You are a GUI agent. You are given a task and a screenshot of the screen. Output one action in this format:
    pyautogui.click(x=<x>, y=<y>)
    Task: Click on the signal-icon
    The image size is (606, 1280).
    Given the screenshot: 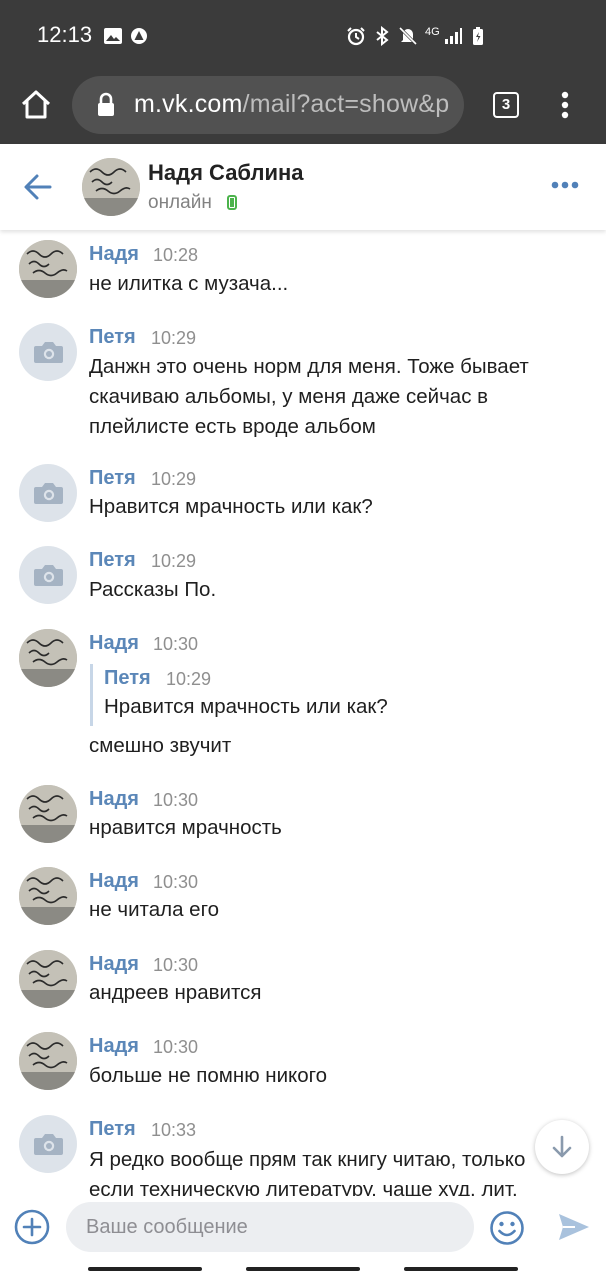 What is the action you would take?
    pyautogui.click(x=453, y=36)
    